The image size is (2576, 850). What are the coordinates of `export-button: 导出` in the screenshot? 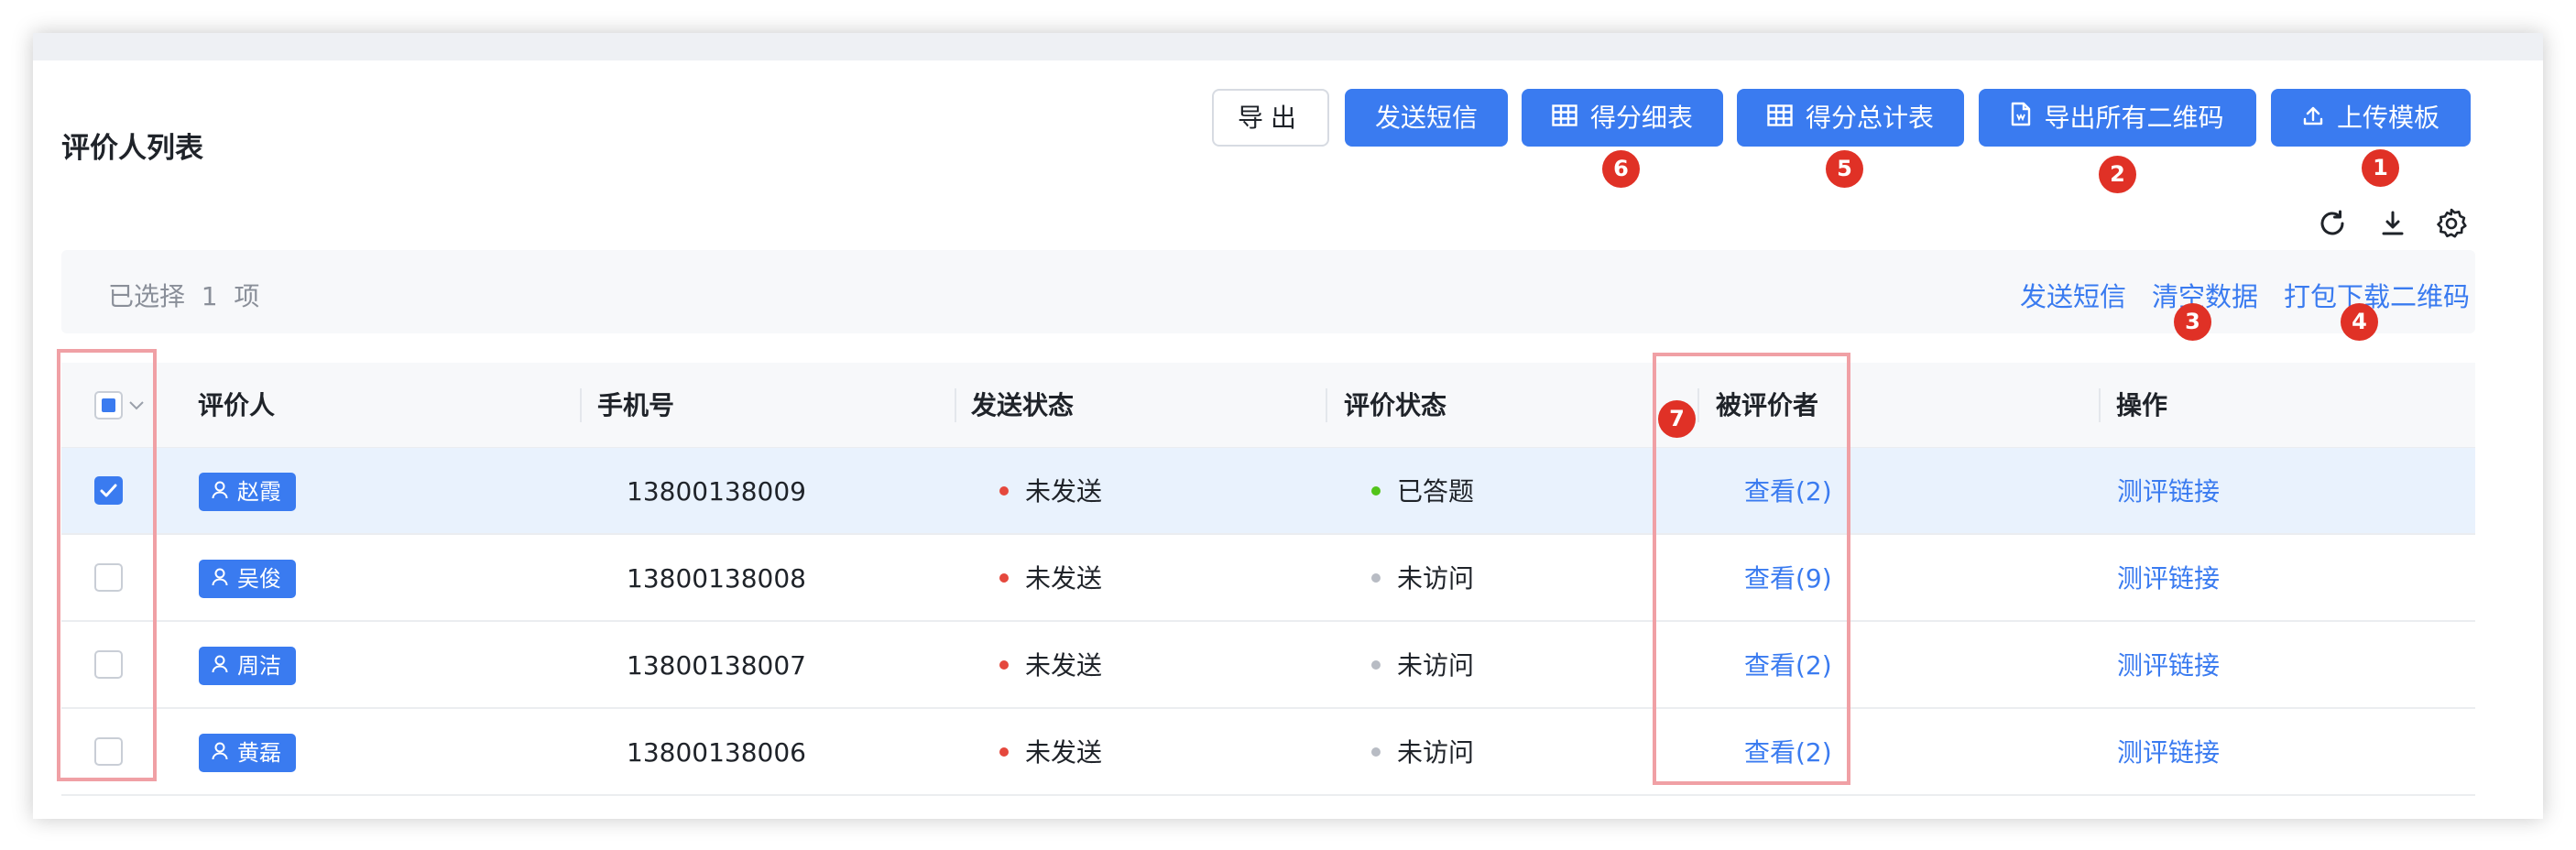 It's located at (1271, 118).